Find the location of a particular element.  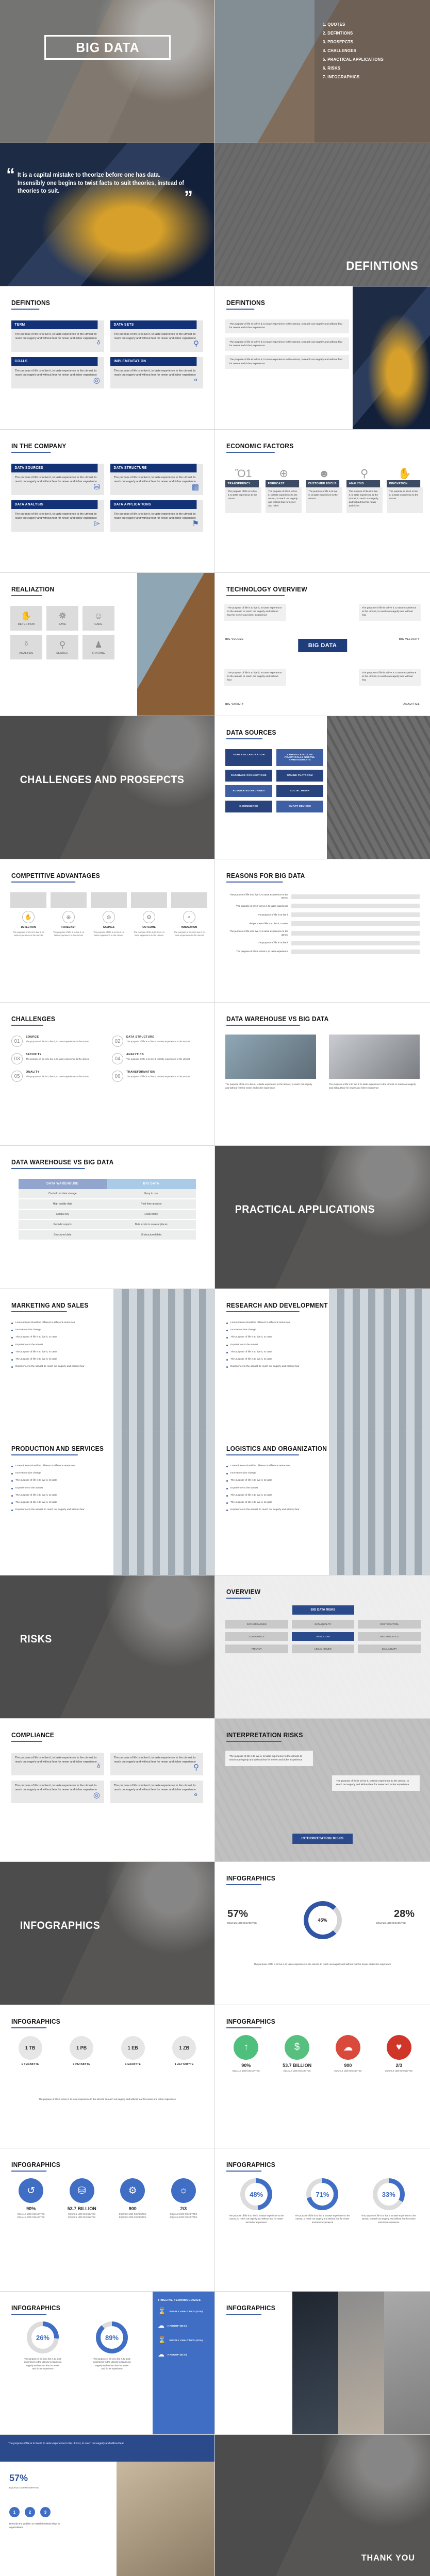

realization-tile: ☺ CARE is located at coordinates (98, 619).